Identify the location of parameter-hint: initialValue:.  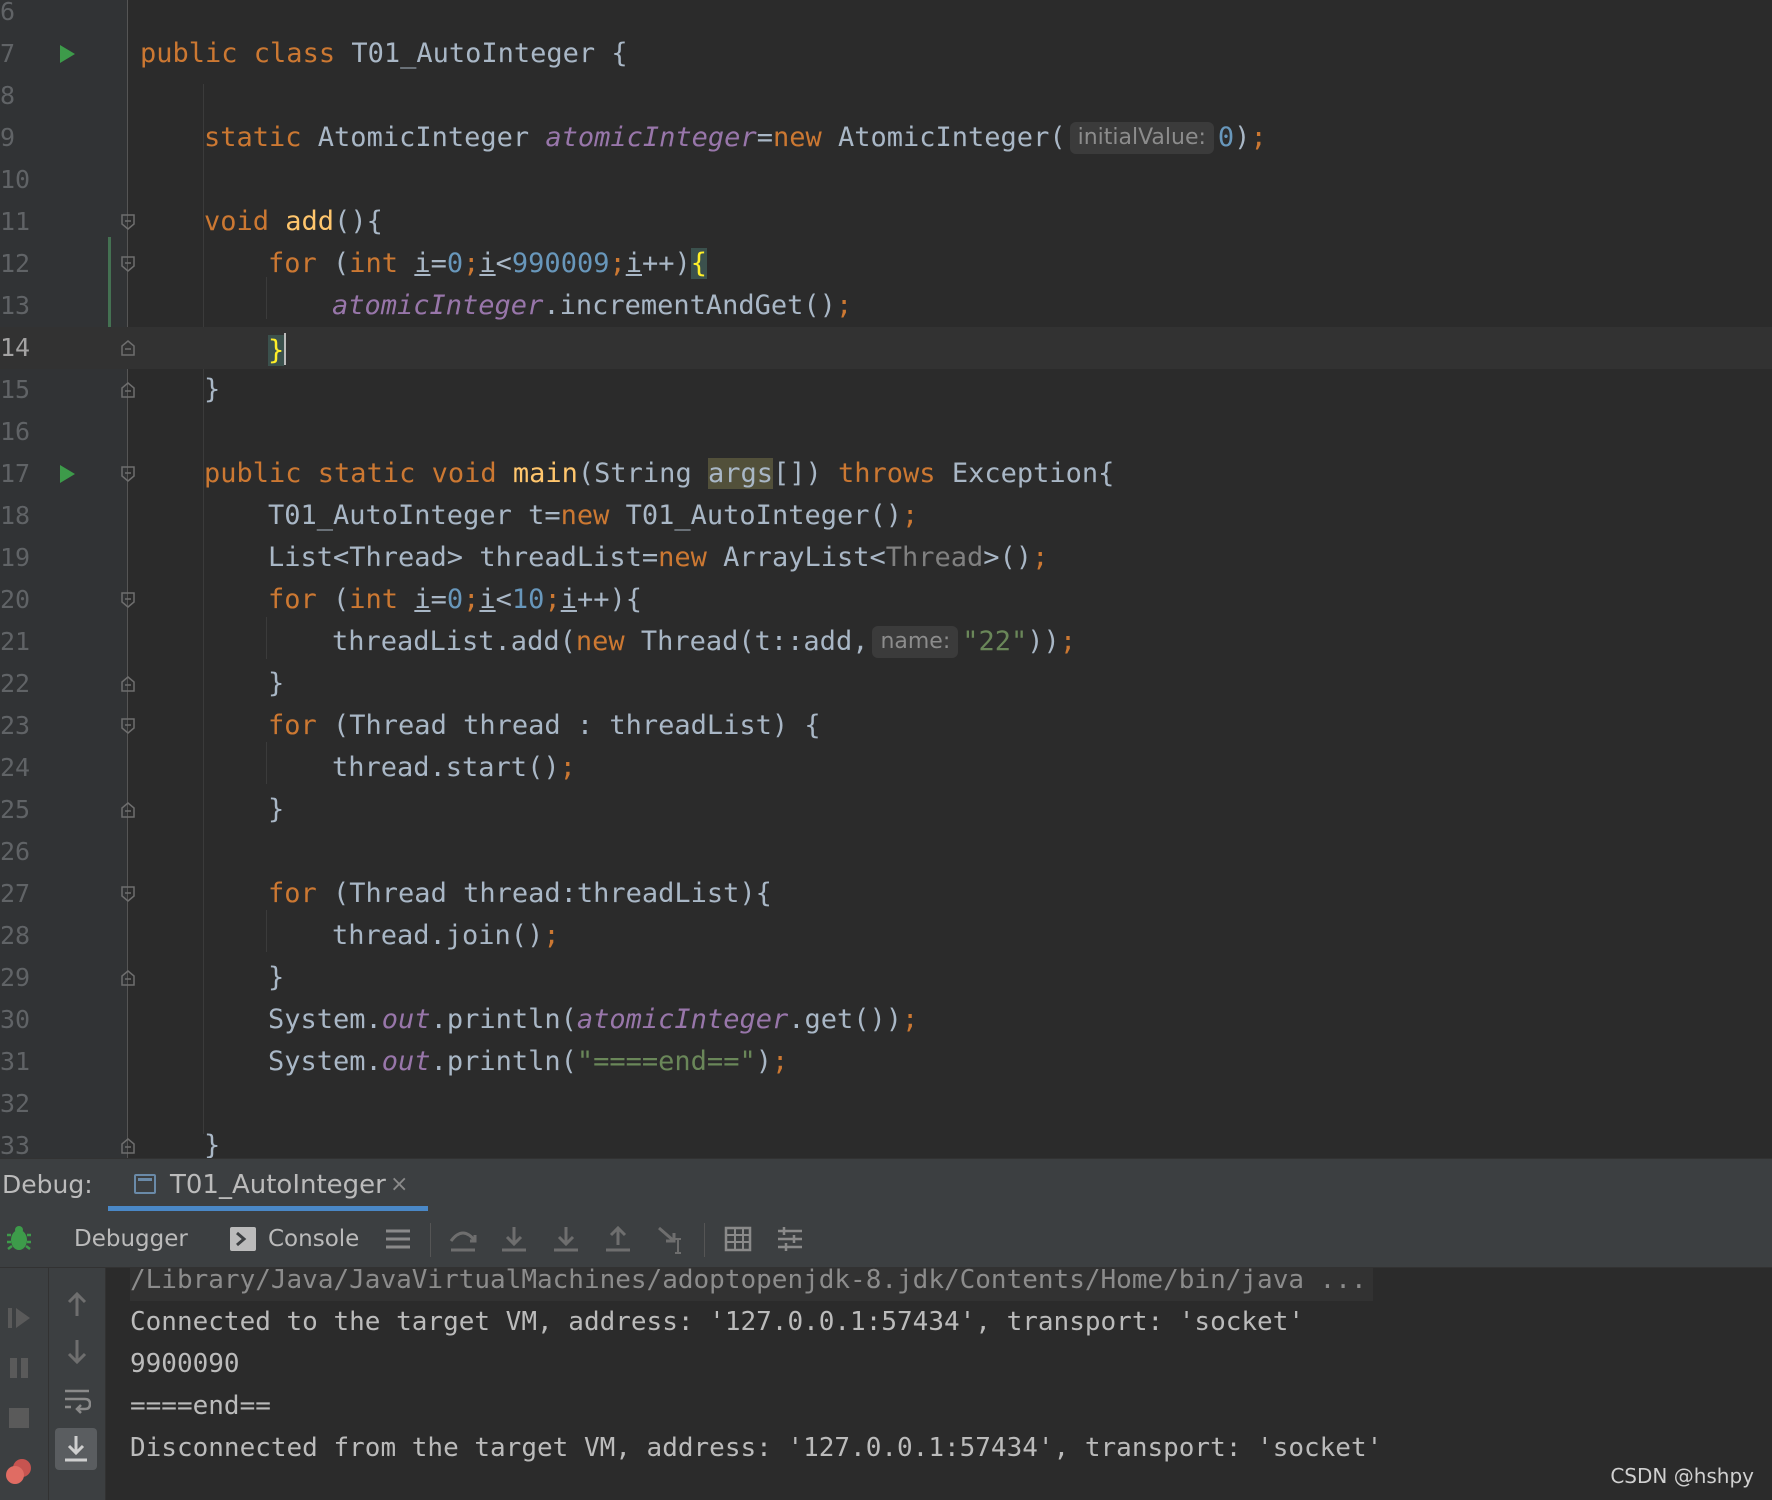
(1141, 138).